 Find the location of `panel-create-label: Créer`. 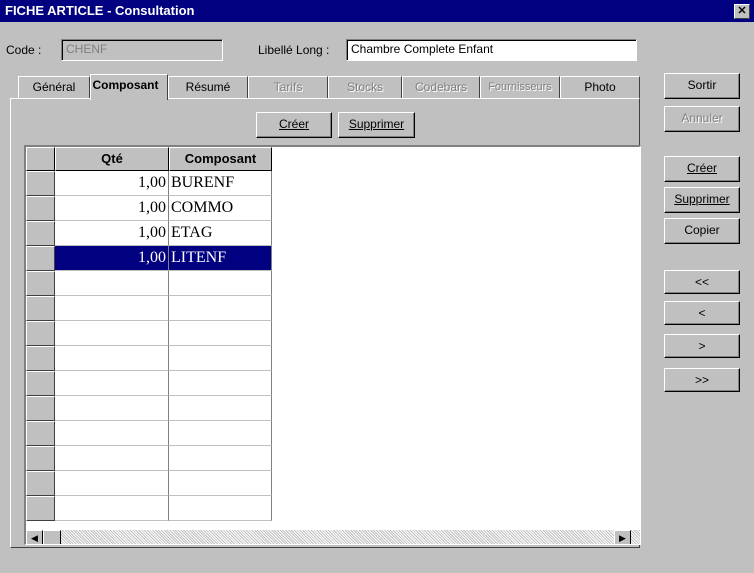

panel-create-label: Créer is located at coordinates (293, 124).